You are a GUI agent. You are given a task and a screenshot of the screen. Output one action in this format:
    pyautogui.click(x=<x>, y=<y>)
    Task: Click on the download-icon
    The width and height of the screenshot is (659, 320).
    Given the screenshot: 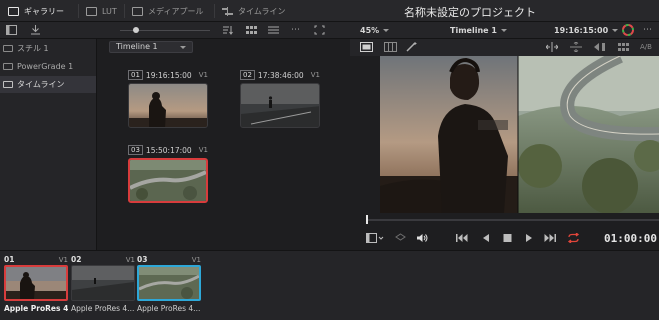 What is the action you would take?
    pyautogui.click(x=35, y=30)
    